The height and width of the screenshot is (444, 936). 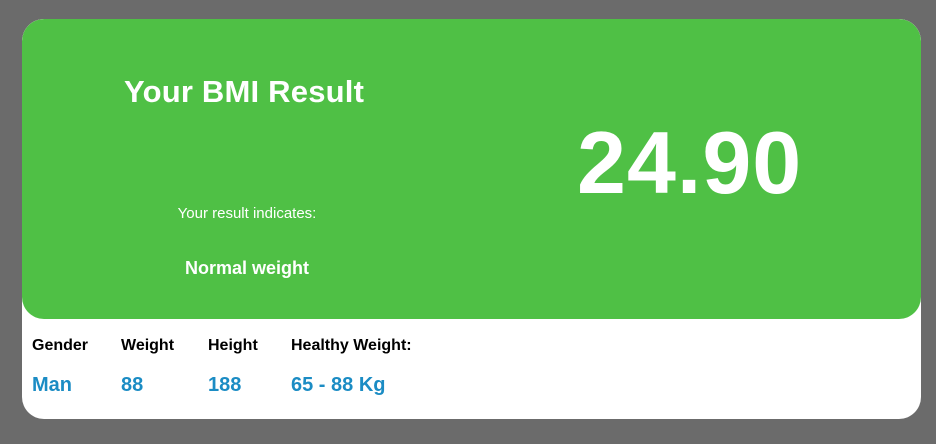 What do you see at coordinates (244, 91) in the screenshot?
I see `result-title: Your BMI Result` at bounding box center [244, 91].